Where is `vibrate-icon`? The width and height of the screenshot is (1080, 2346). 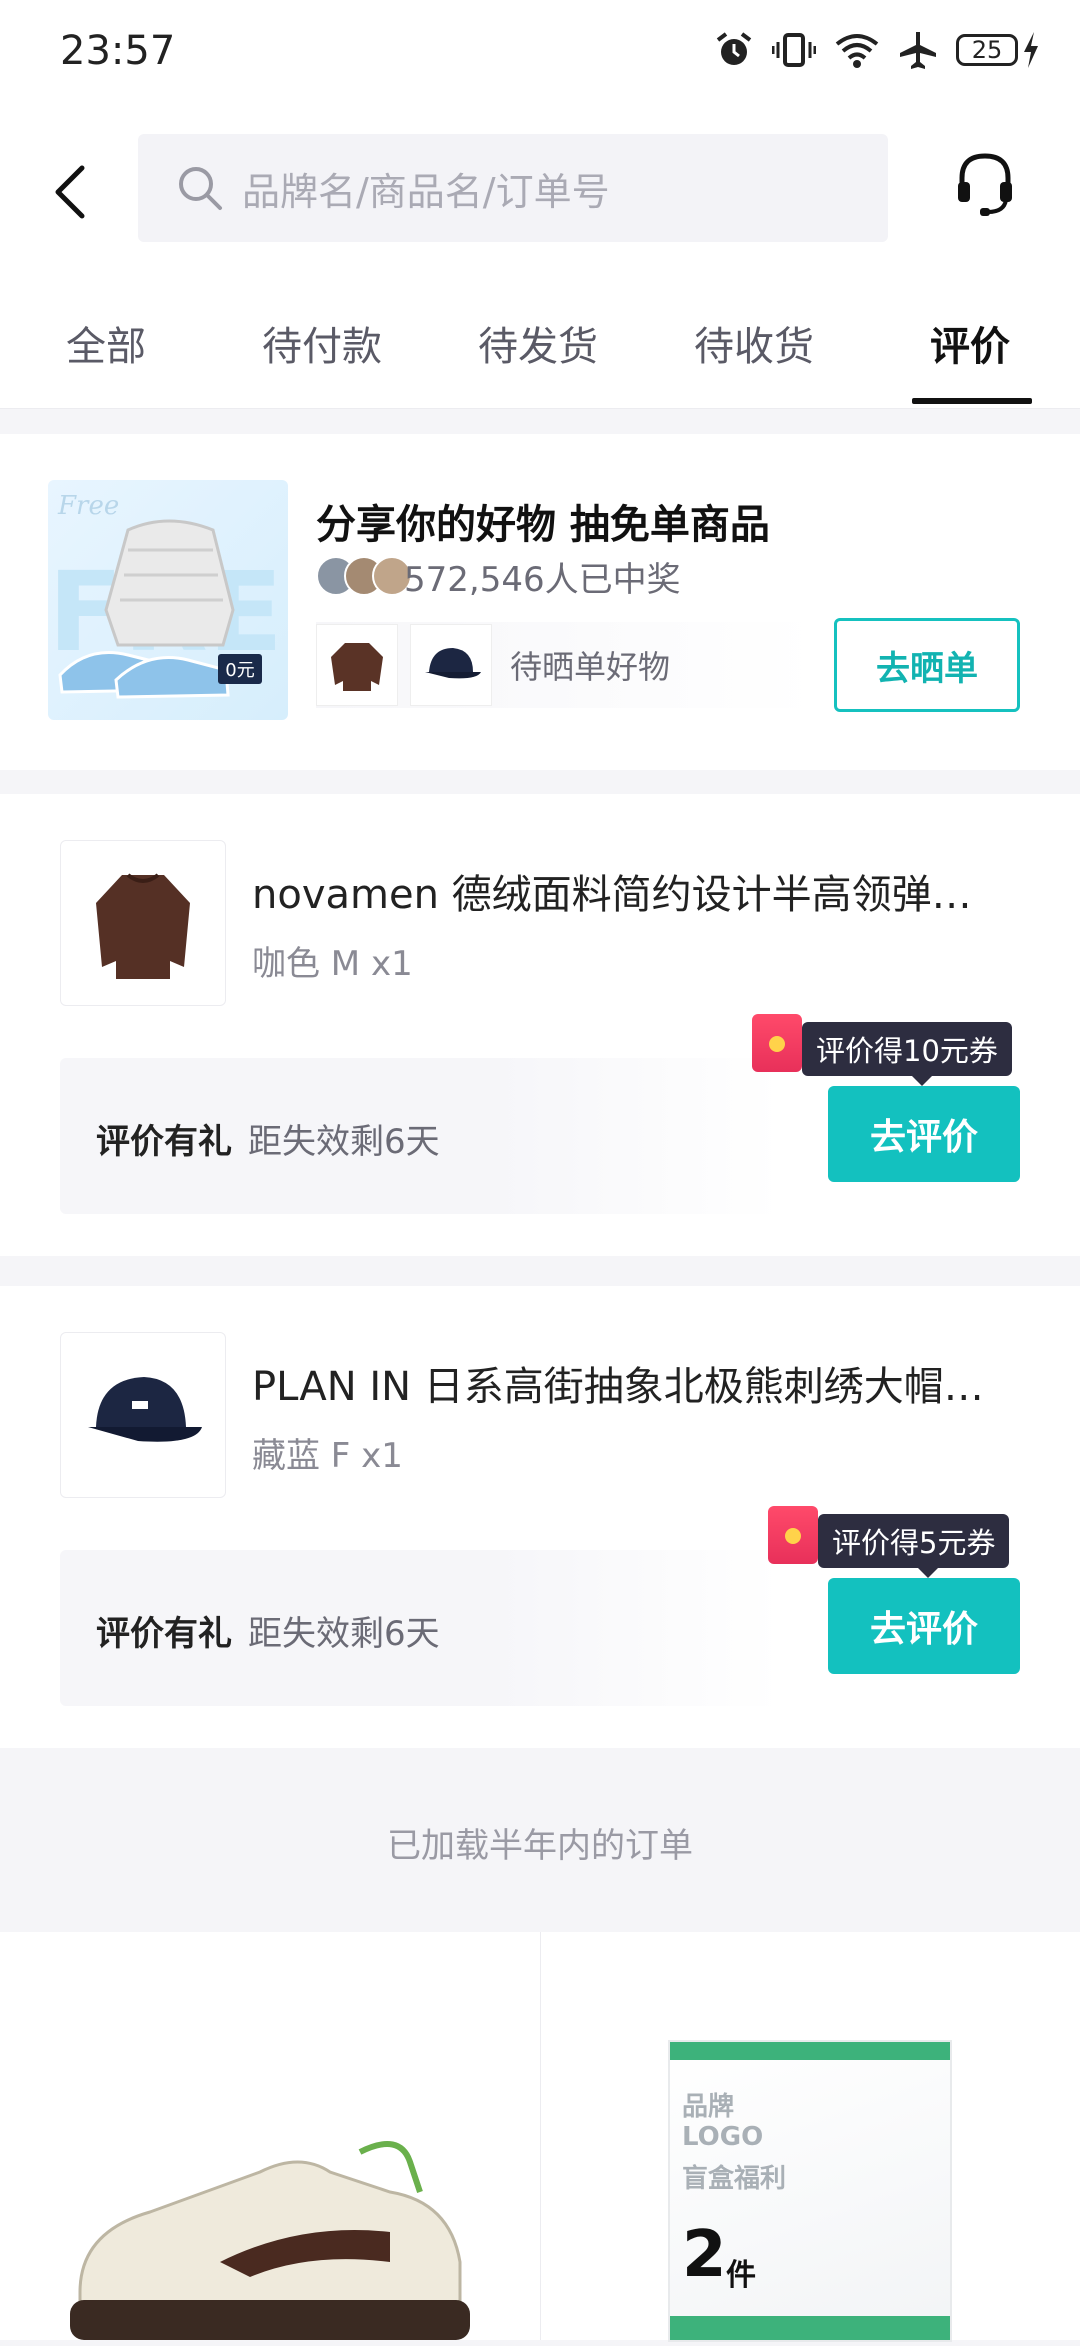 vibrate-icon is located at coordinates (794, 50).